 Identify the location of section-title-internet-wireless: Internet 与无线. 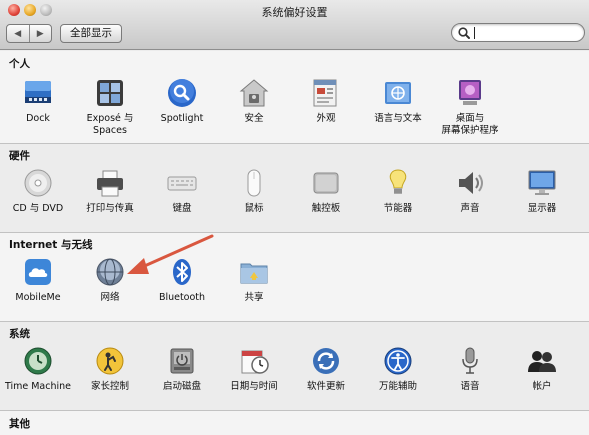
(51, 245).